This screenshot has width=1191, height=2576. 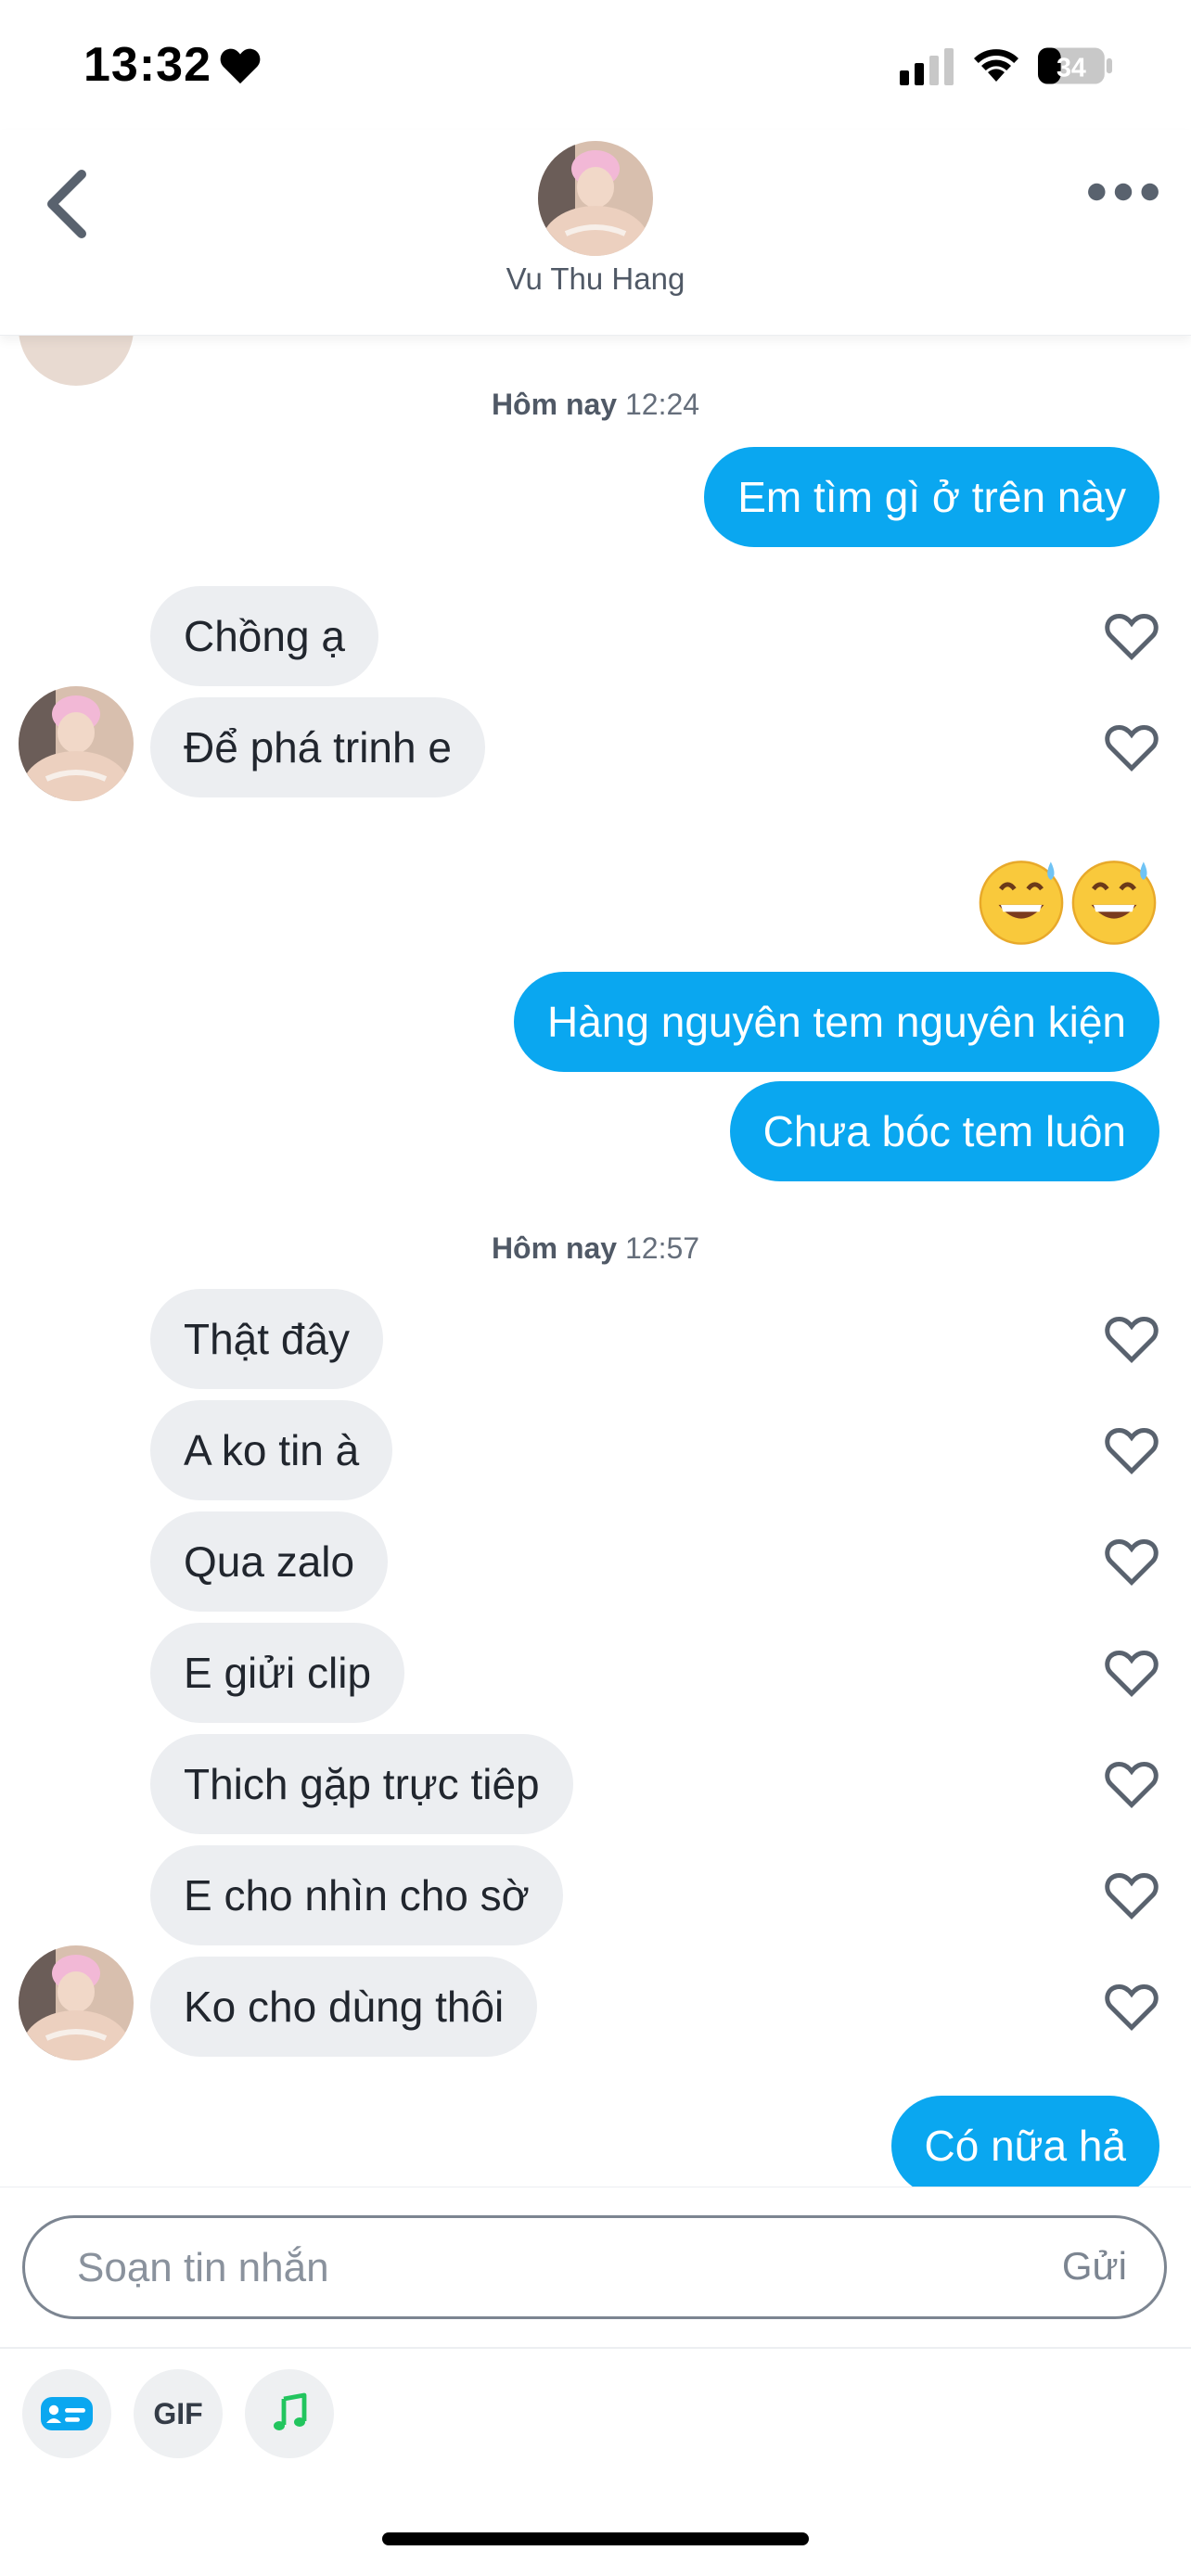 I want to click on message-input-container: Gửi, so click(x=594, y=2267).